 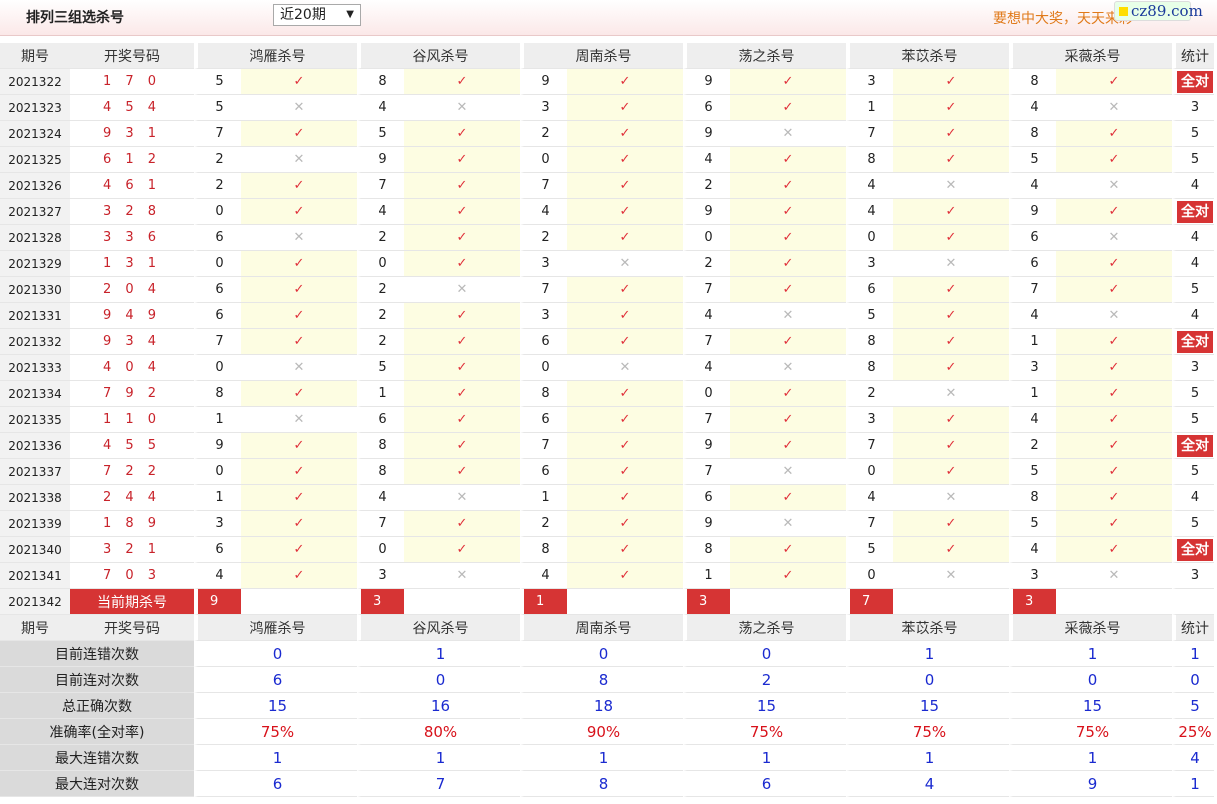 I want to click on period-cell: 2021324, so click(x=35, y=134).